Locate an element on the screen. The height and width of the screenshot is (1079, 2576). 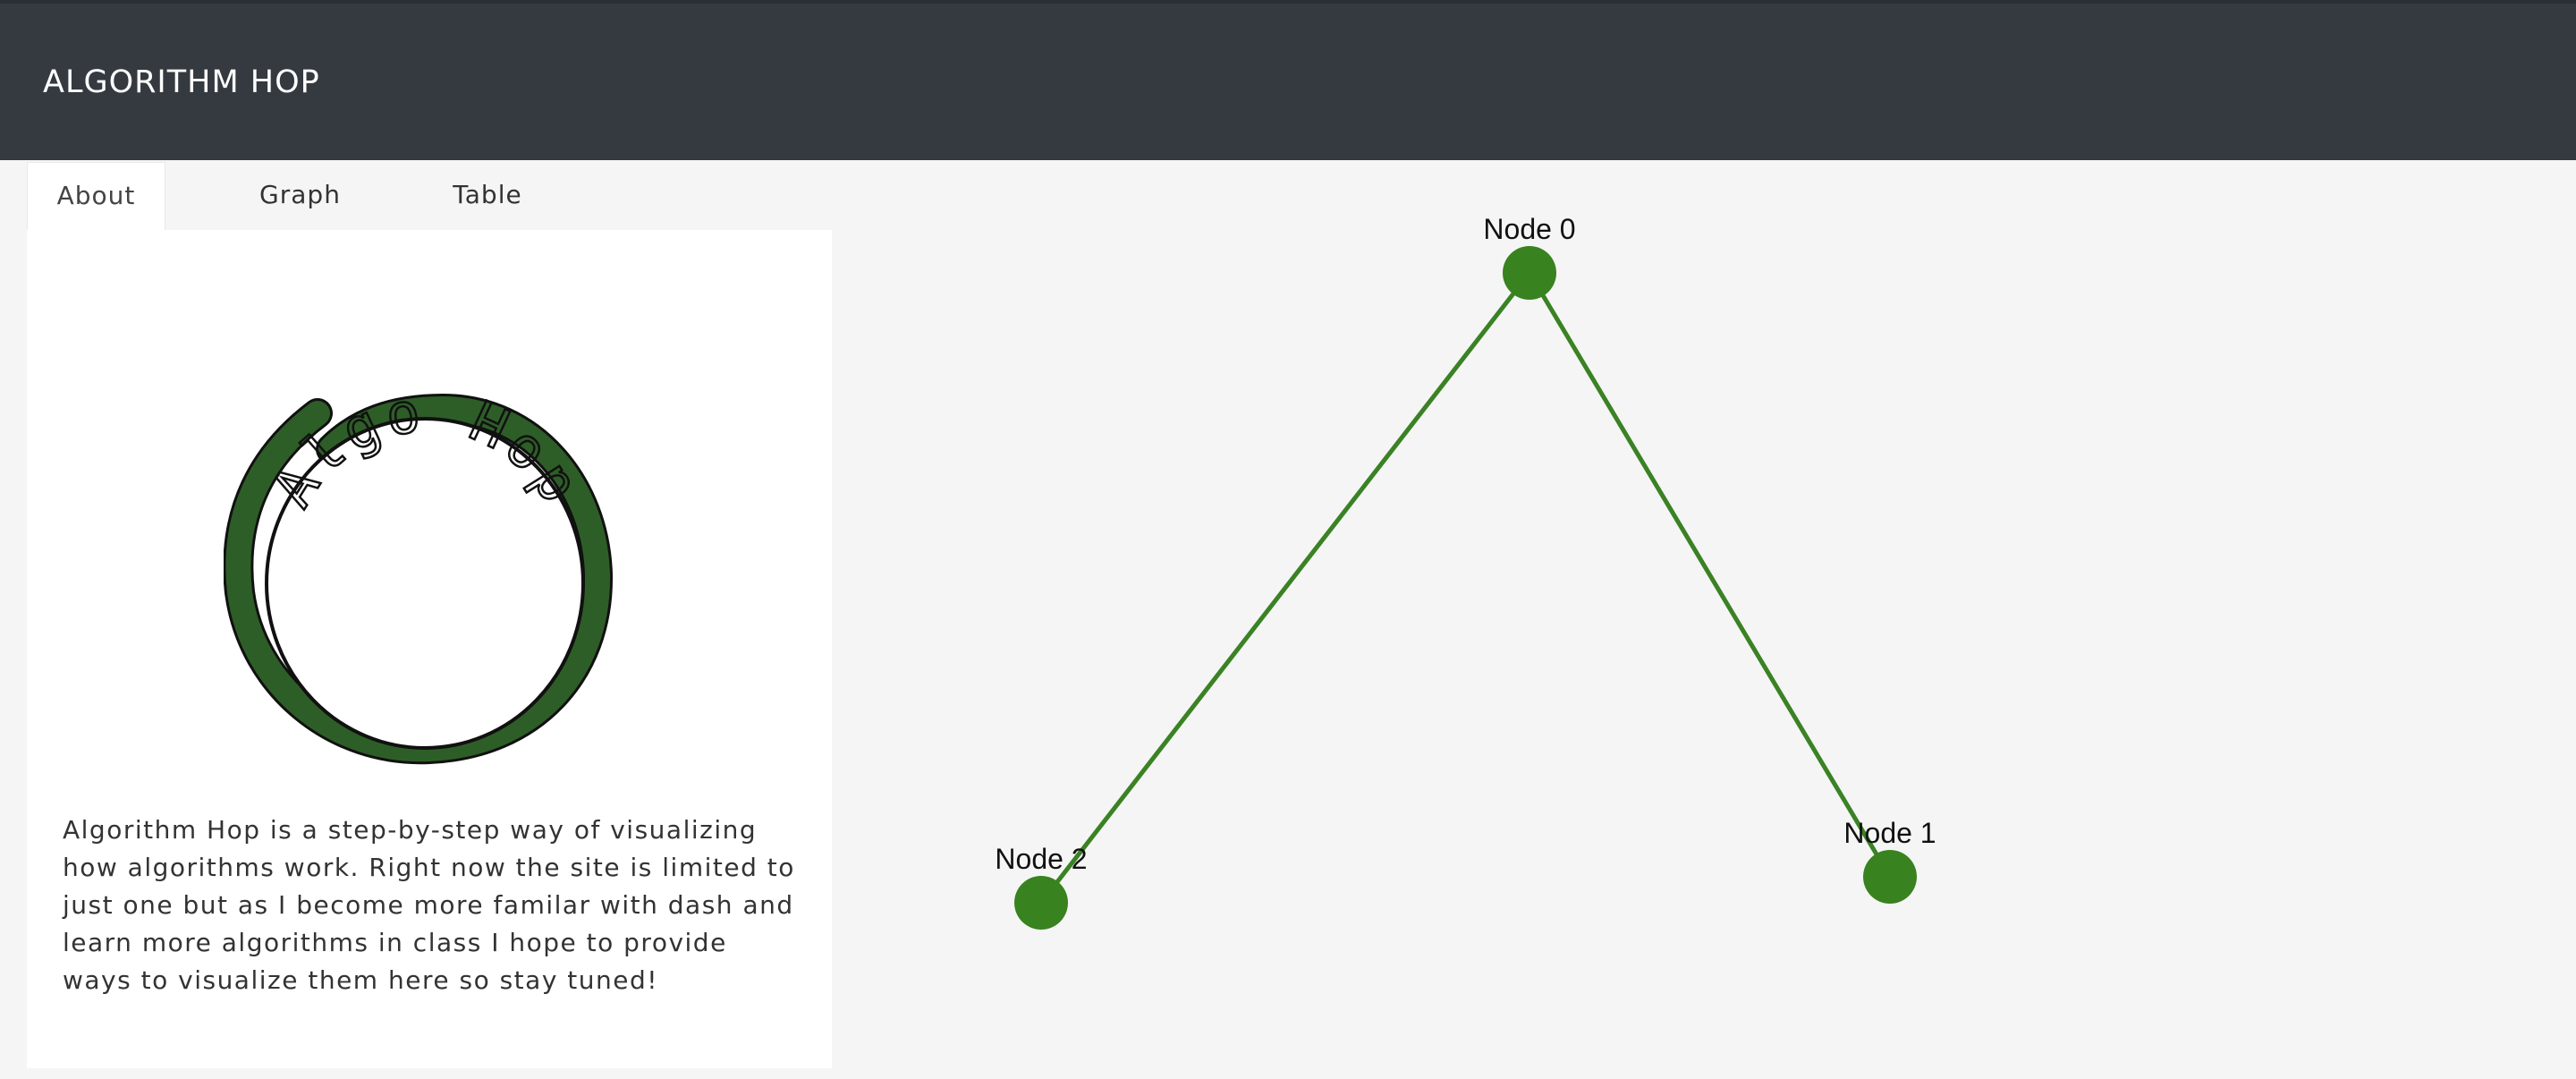
tab-about: About is located at coordinates (96, 196).